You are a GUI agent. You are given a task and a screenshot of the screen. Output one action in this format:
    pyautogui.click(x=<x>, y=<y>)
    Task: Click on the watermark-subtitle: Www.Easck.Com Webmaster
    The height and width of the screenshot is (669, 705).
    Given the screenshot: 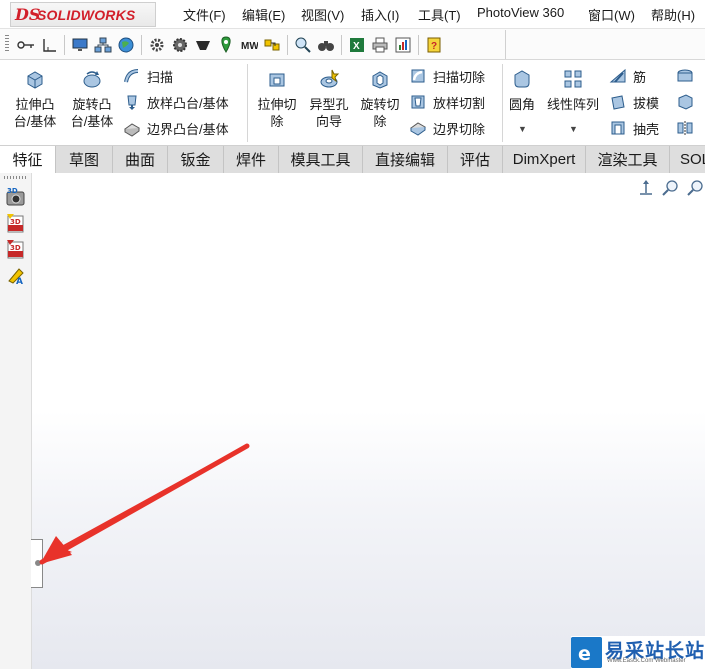 What is the action you would take?
    pyautogui.click(x=646, y=661)
    